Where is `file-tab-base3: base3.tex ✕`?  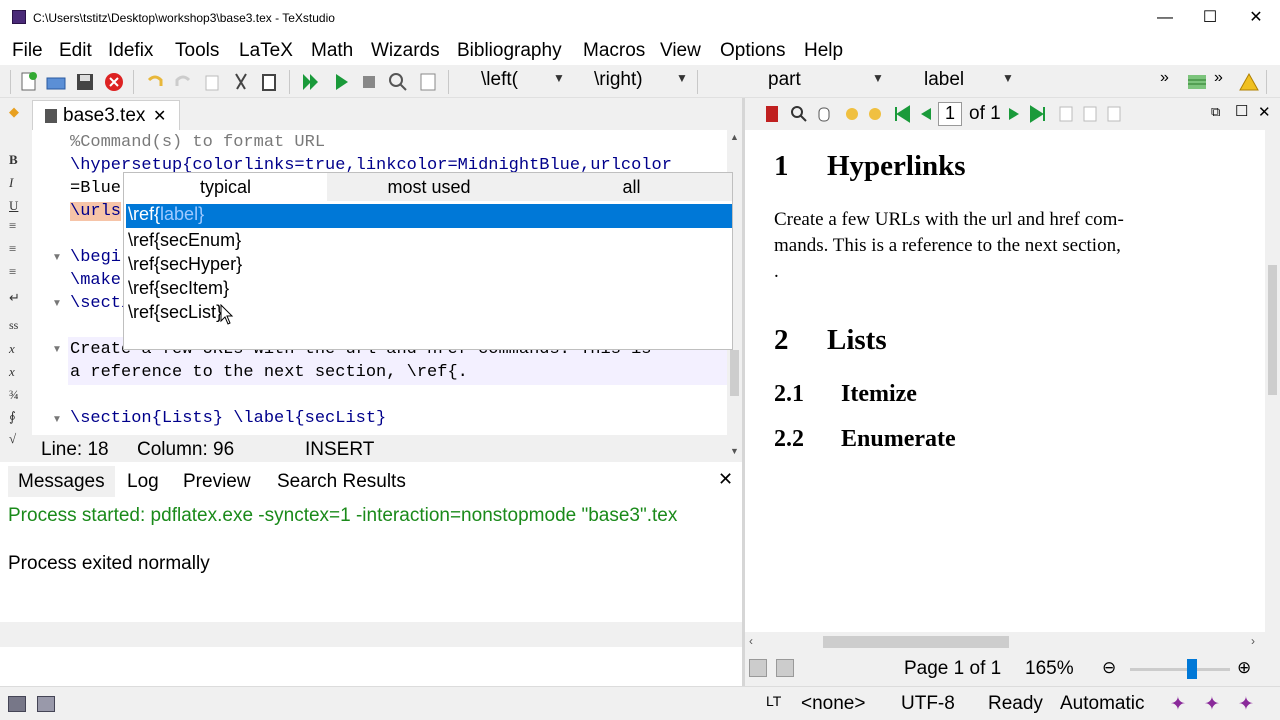
file-tab-base3: base3.tex ✕ is located at coordinates (106, 115).